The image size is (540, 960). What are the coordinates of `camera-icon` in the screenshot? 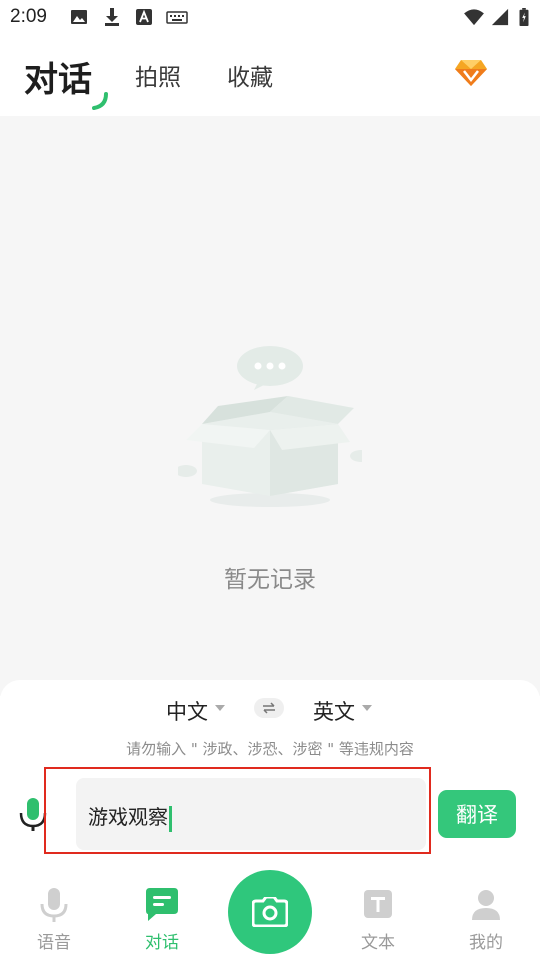 It's located at (270, 912).